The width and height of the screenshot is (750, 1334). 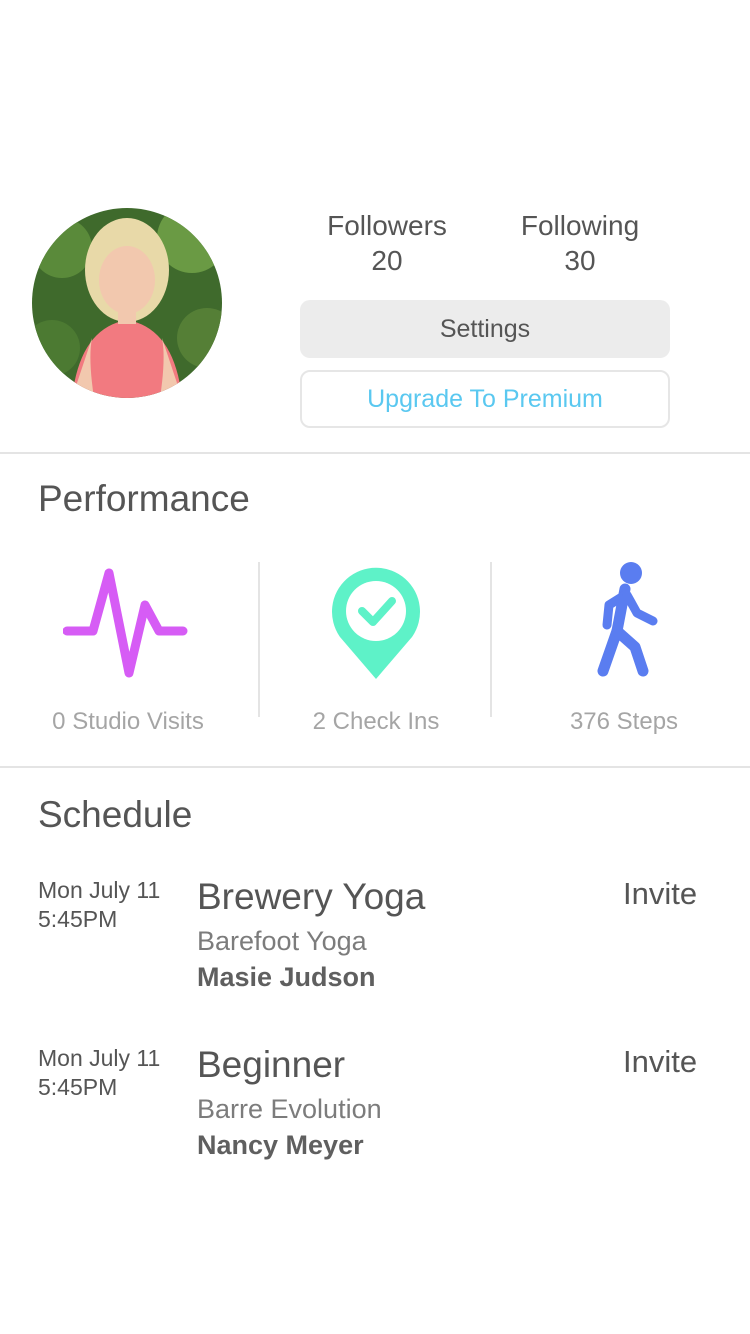 I want to click on following-label: Following, so click(x=580, y=225).